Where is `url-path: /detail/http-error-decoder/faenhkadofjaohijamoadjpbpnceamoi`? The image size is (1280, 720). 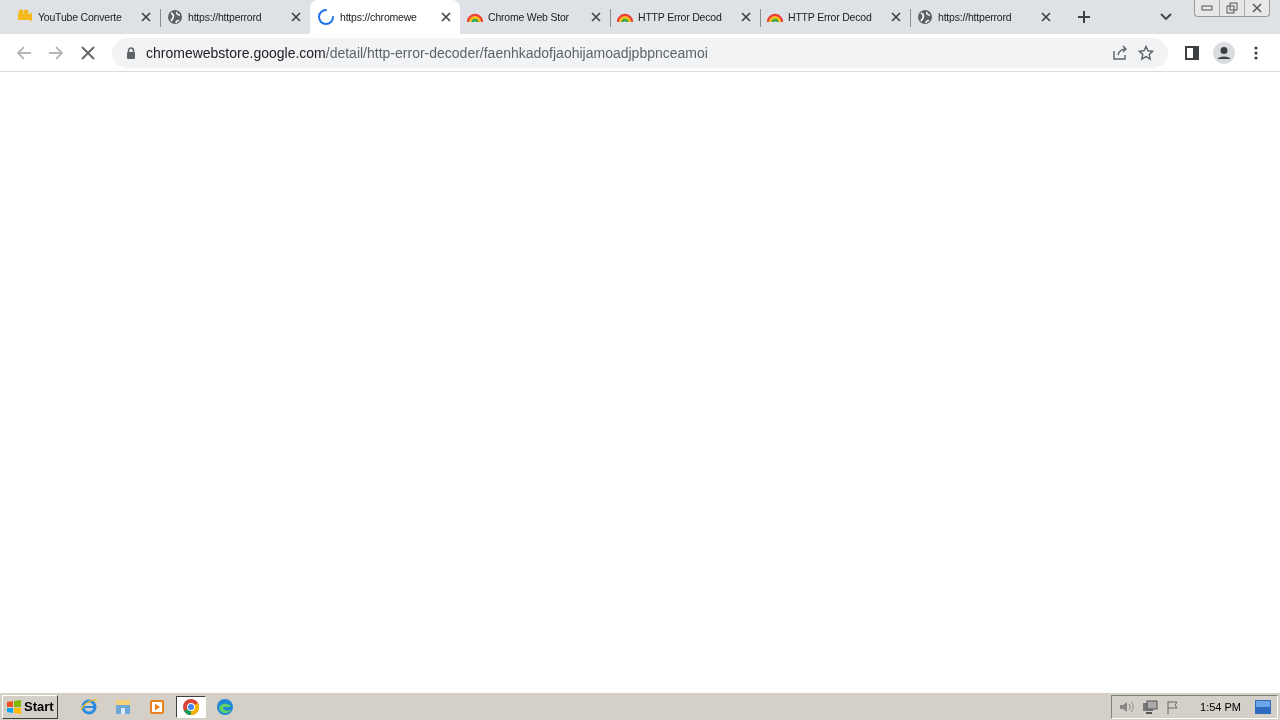
url-path: /detail/http-error-decoder/faenhkadofjaohijamoadjpbpnceamoi is located at coordinates (516, 52).